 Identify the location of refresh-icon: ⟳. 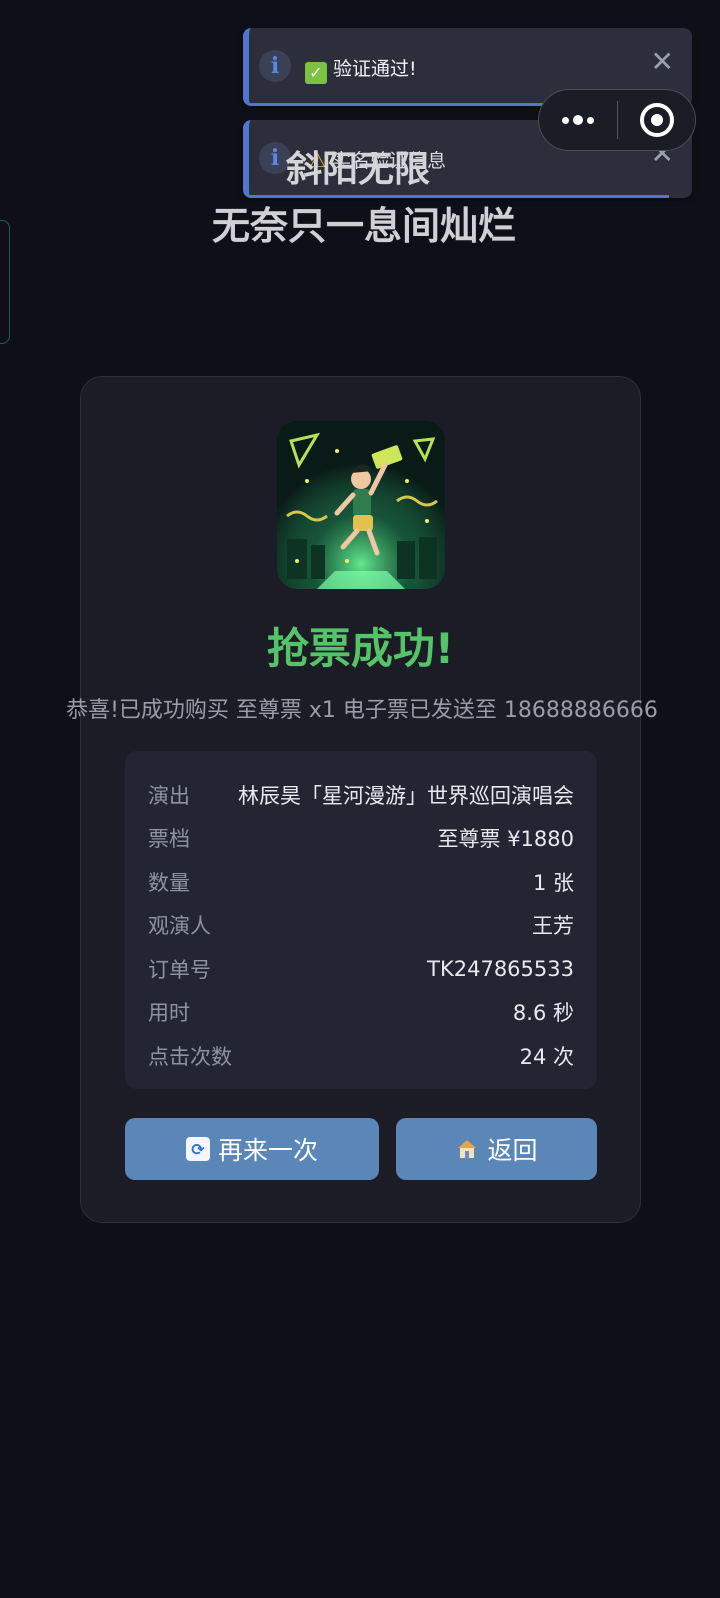
(197, 1149).